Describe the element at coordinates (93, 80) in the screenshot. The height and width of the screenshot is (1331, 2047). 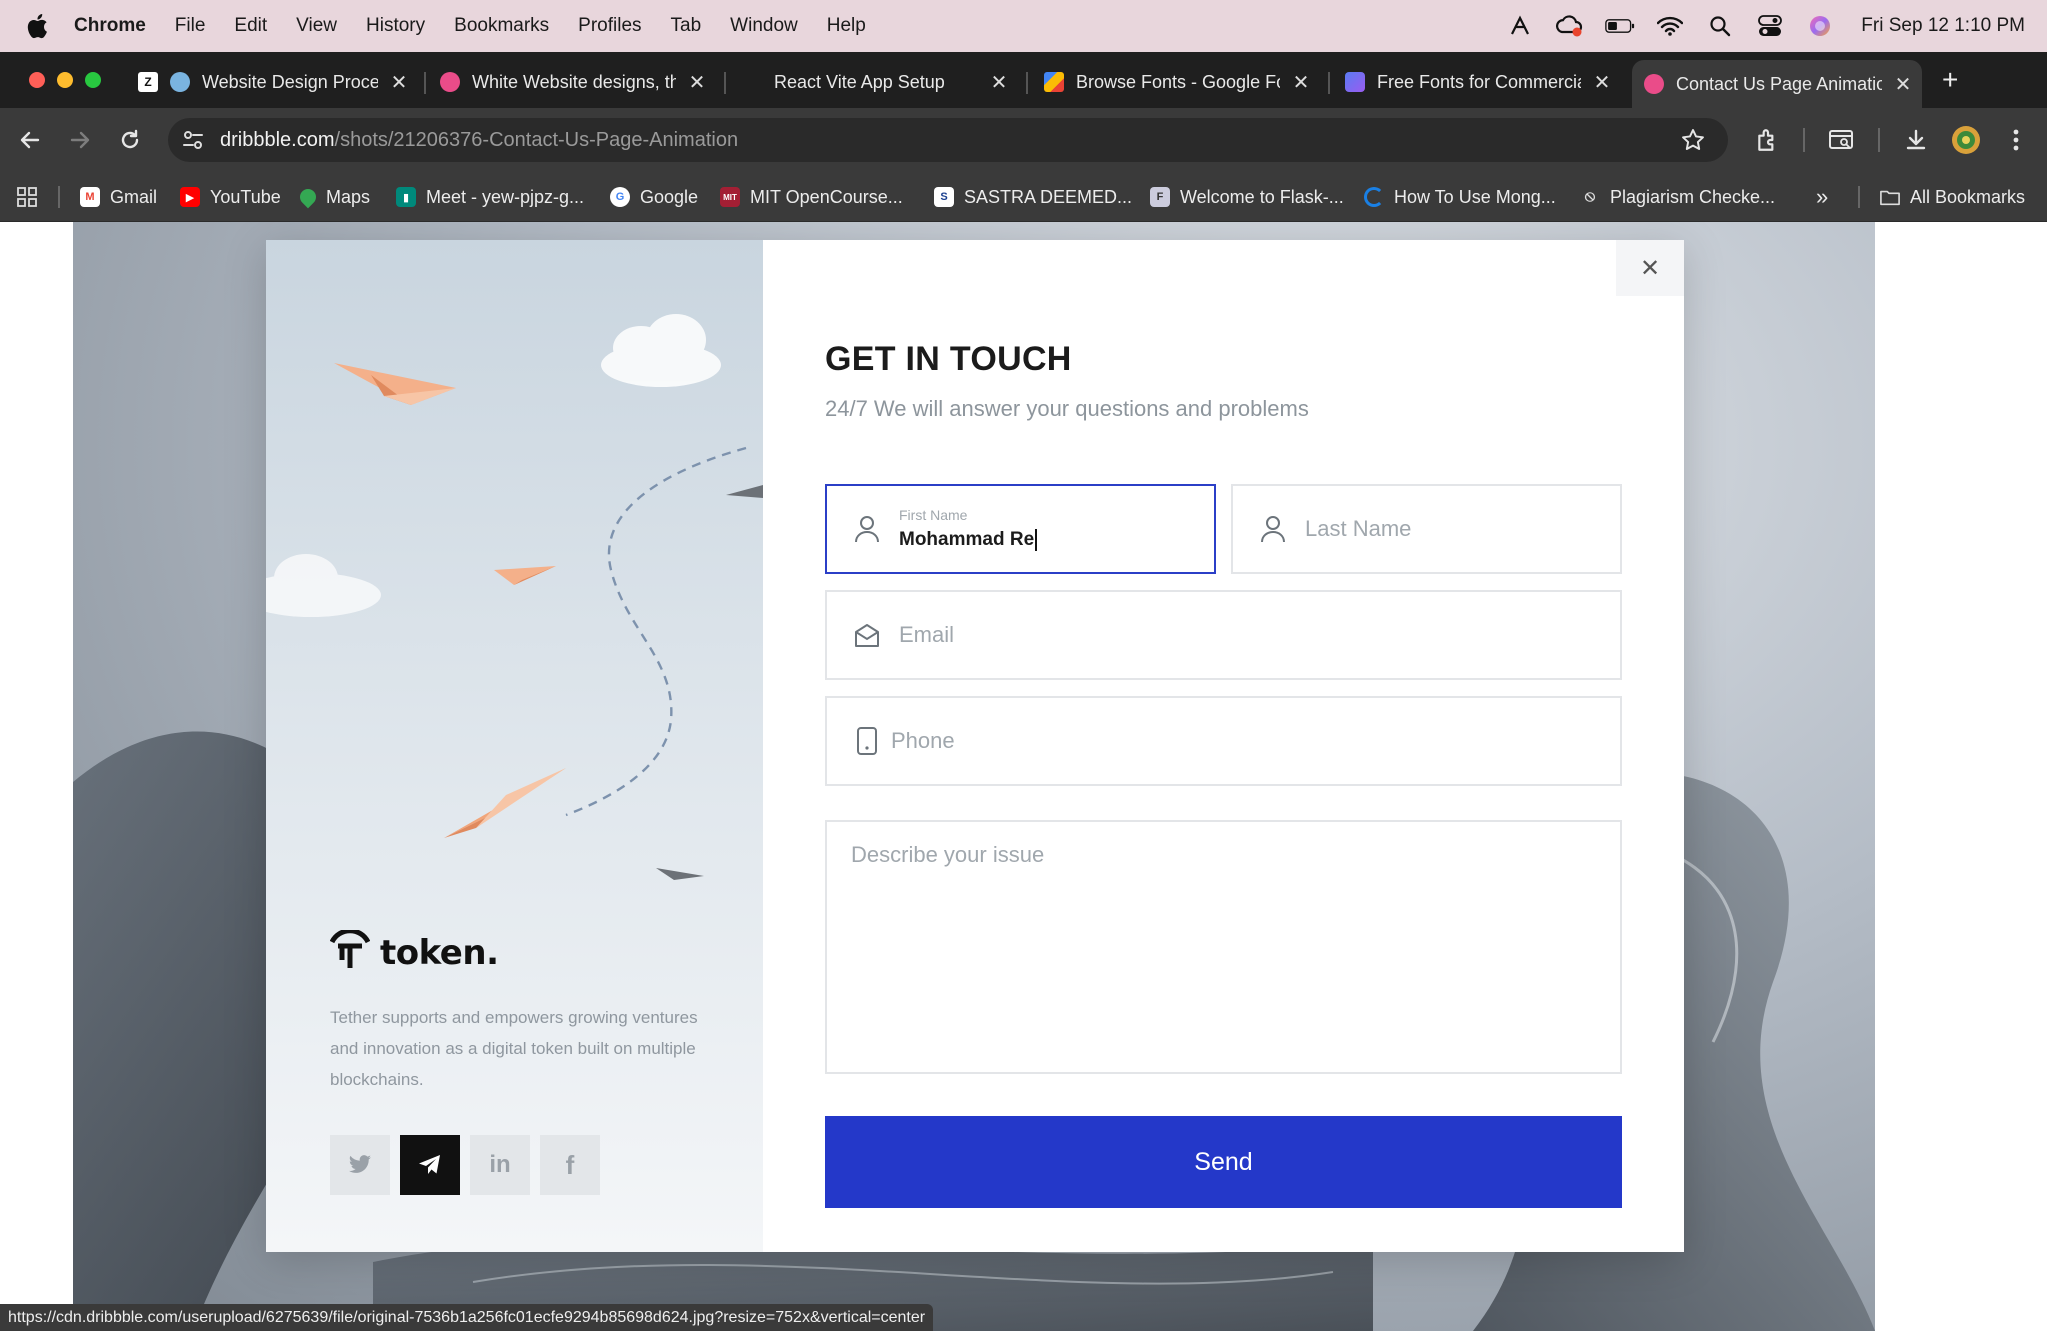
I see `zoom-window-button` at that location.